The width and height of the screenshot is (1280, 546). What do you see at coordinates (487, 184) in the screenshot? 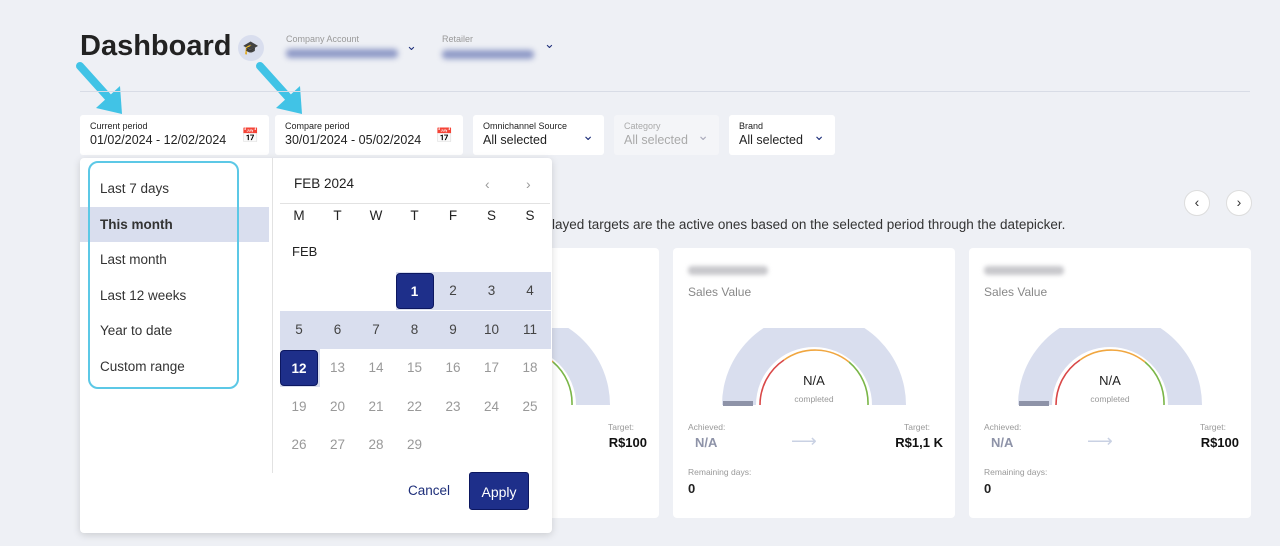
I see `prev-month-button: ‹` at bounding box center [487, 184].